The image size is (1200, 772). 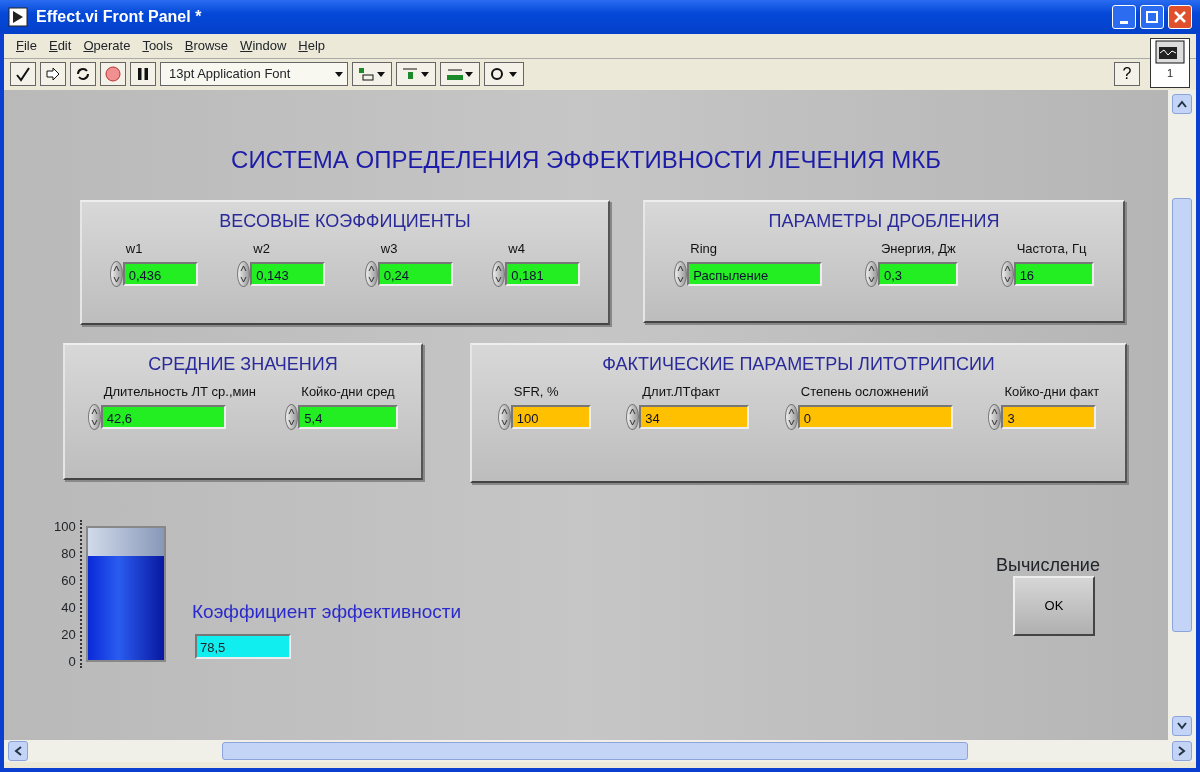 I want to click on reorder-icon, so click(x=504, y=73).